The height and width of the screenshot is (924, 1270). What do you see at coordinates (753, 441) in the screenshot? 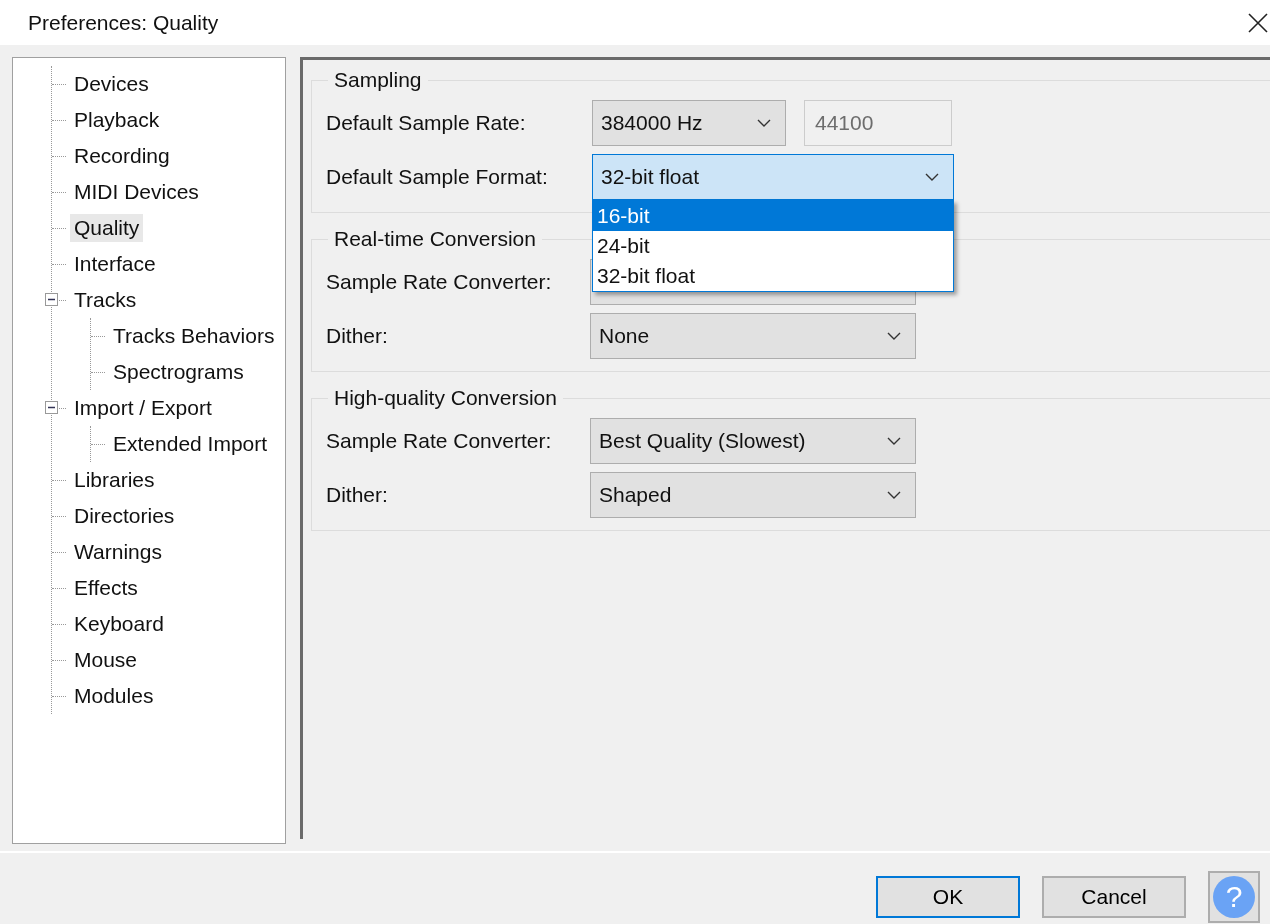
I see `dropdown: Best Quality (Slowest)` at bounding box center [753, 441].